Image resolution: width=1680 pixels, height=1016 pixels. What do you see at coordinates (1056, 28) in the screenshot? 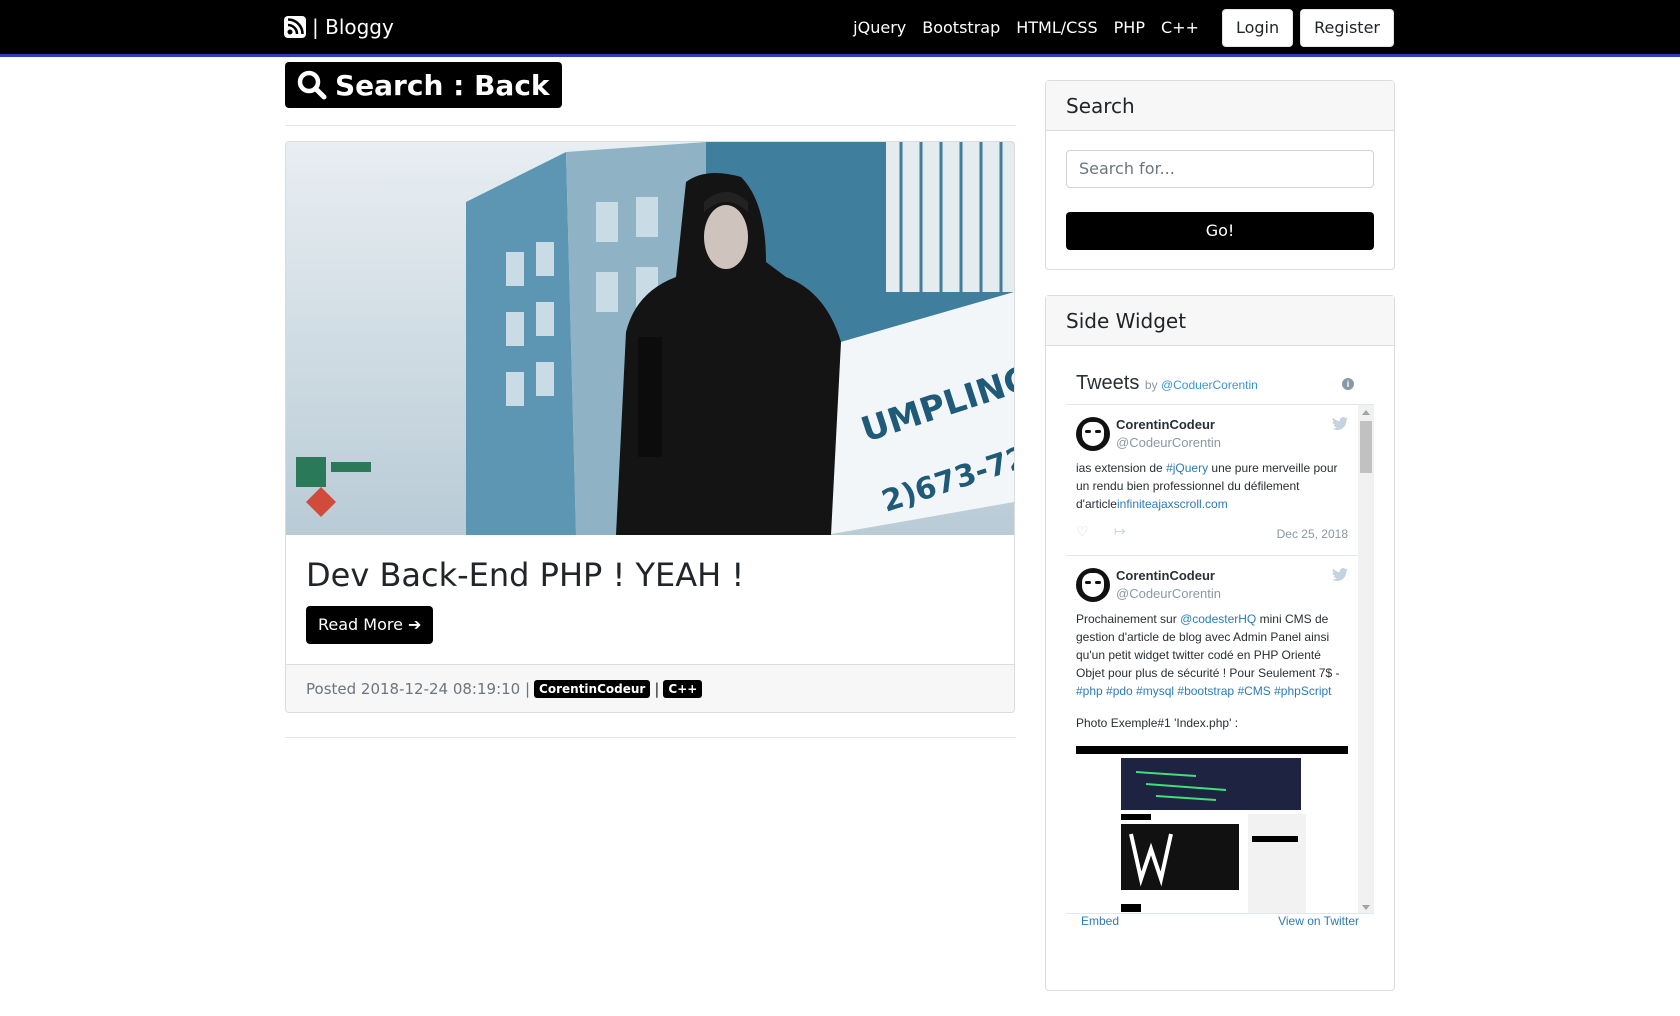
I see `nav-link-html-css: HTML/CSS` at bounding box center [1056, 28].